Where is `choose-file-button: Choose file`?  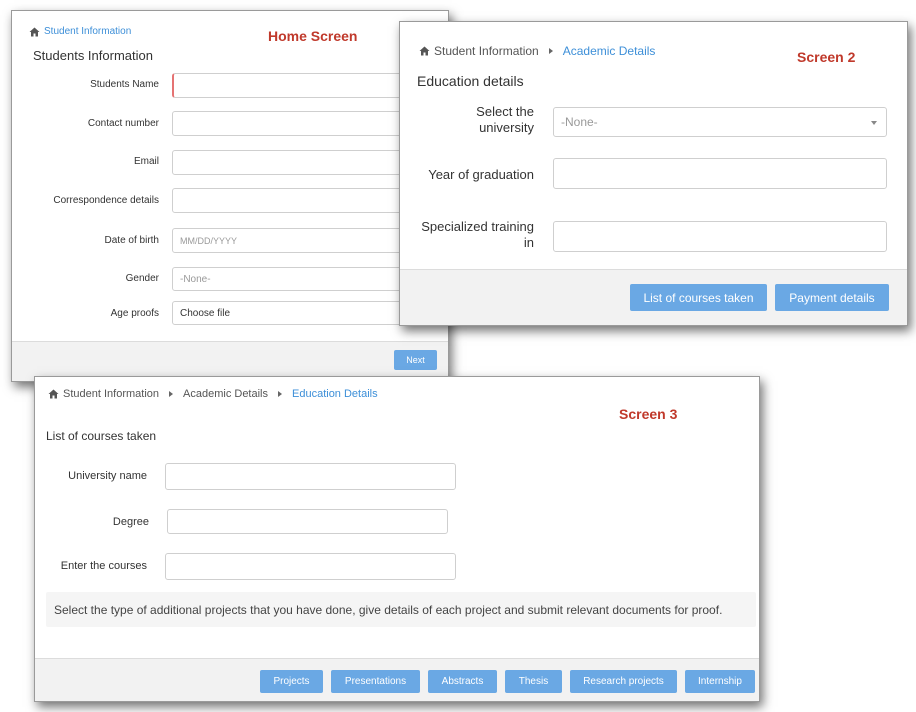 choose-file-button: Choose file is located at coordinates (205, 313).